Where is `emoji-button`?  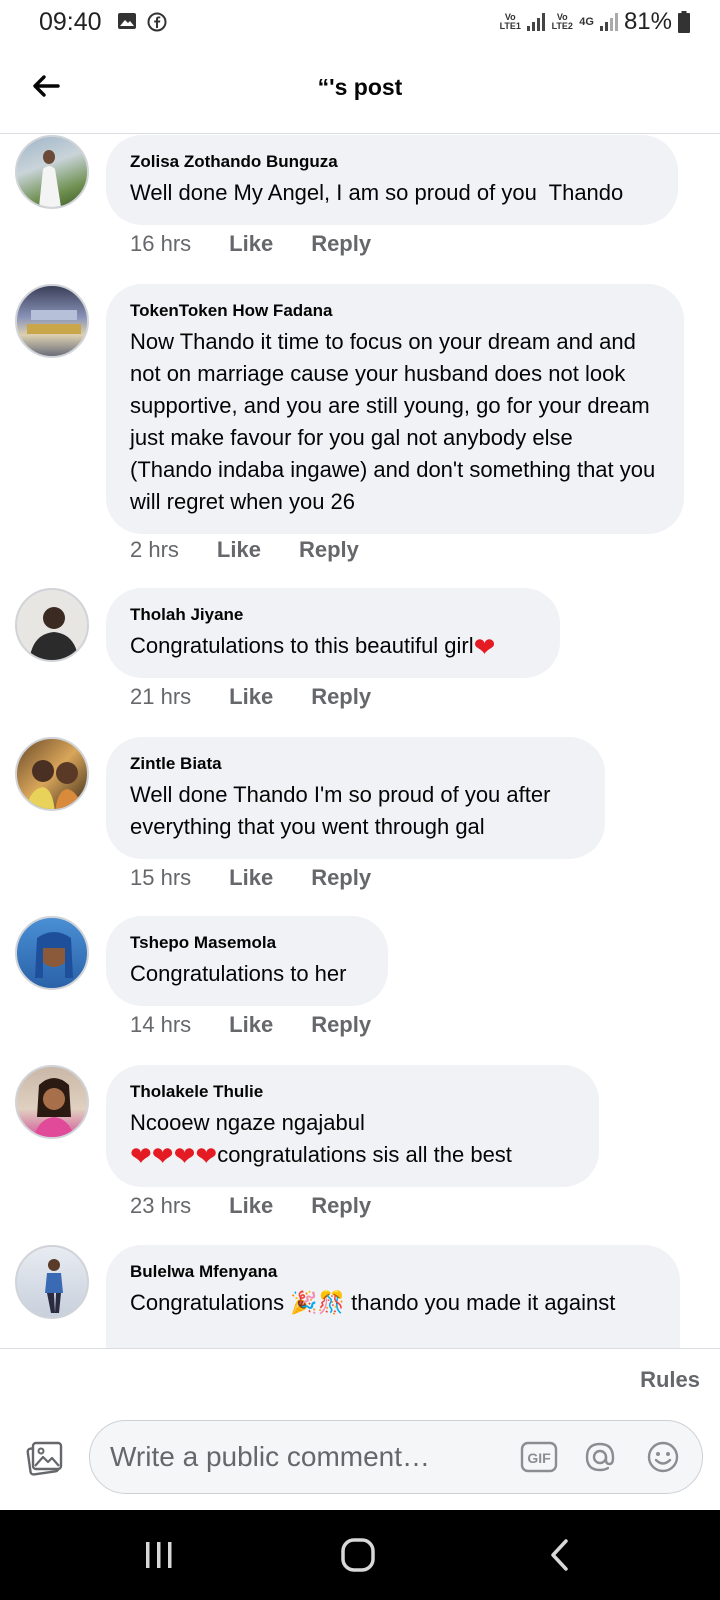
emoji-button is located at coordinates (663, 1459).